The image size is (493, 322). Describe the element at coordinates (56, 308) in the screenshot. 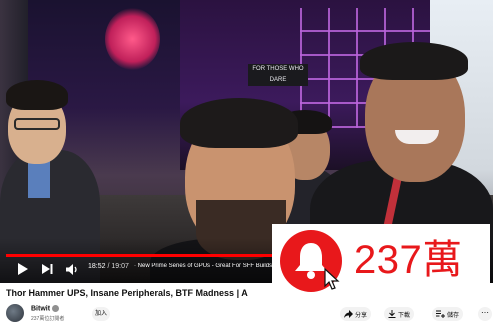

I see `verified-icon` at that location.